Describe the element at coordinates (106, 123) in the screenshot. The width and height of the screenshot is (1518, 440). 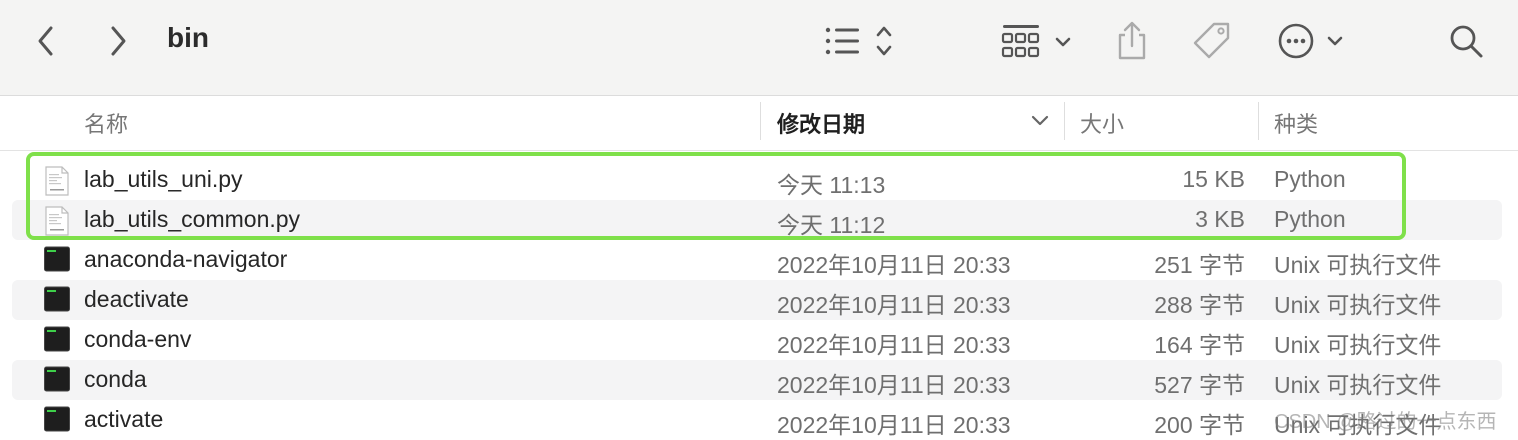
I see `column-name: 名称` at that location.